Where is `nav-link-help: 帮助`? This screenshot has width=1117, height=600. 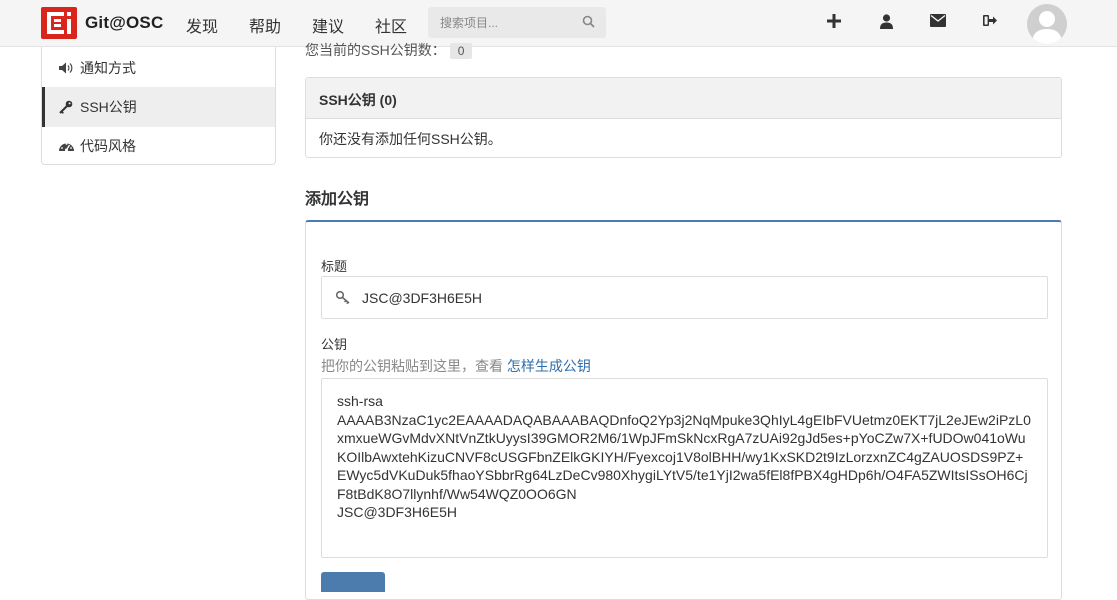 nav-link-help: 帮助 is located at coordinates (265, 25).